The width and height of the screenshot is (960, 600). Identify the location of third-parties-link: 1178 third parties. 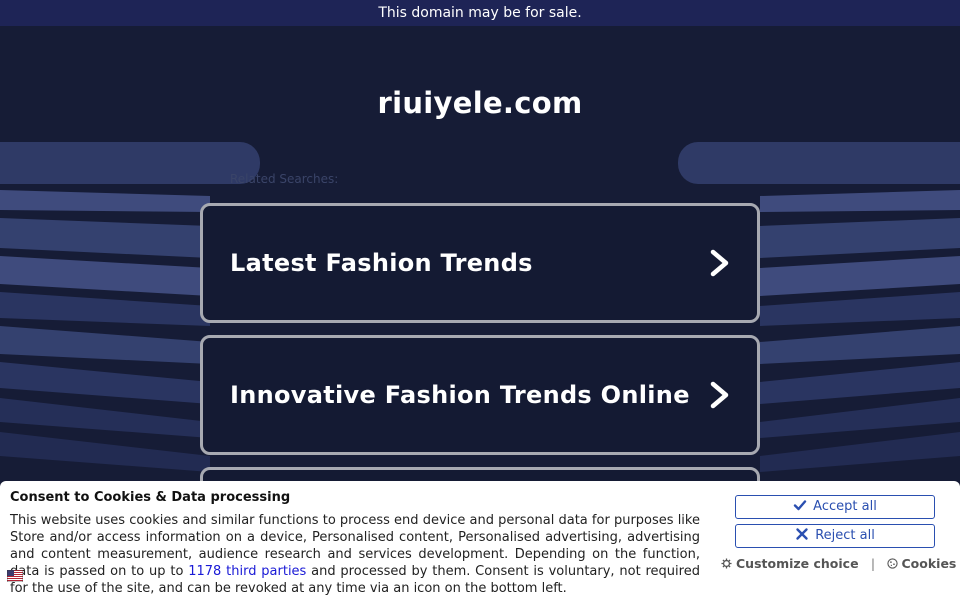
(247, 571).